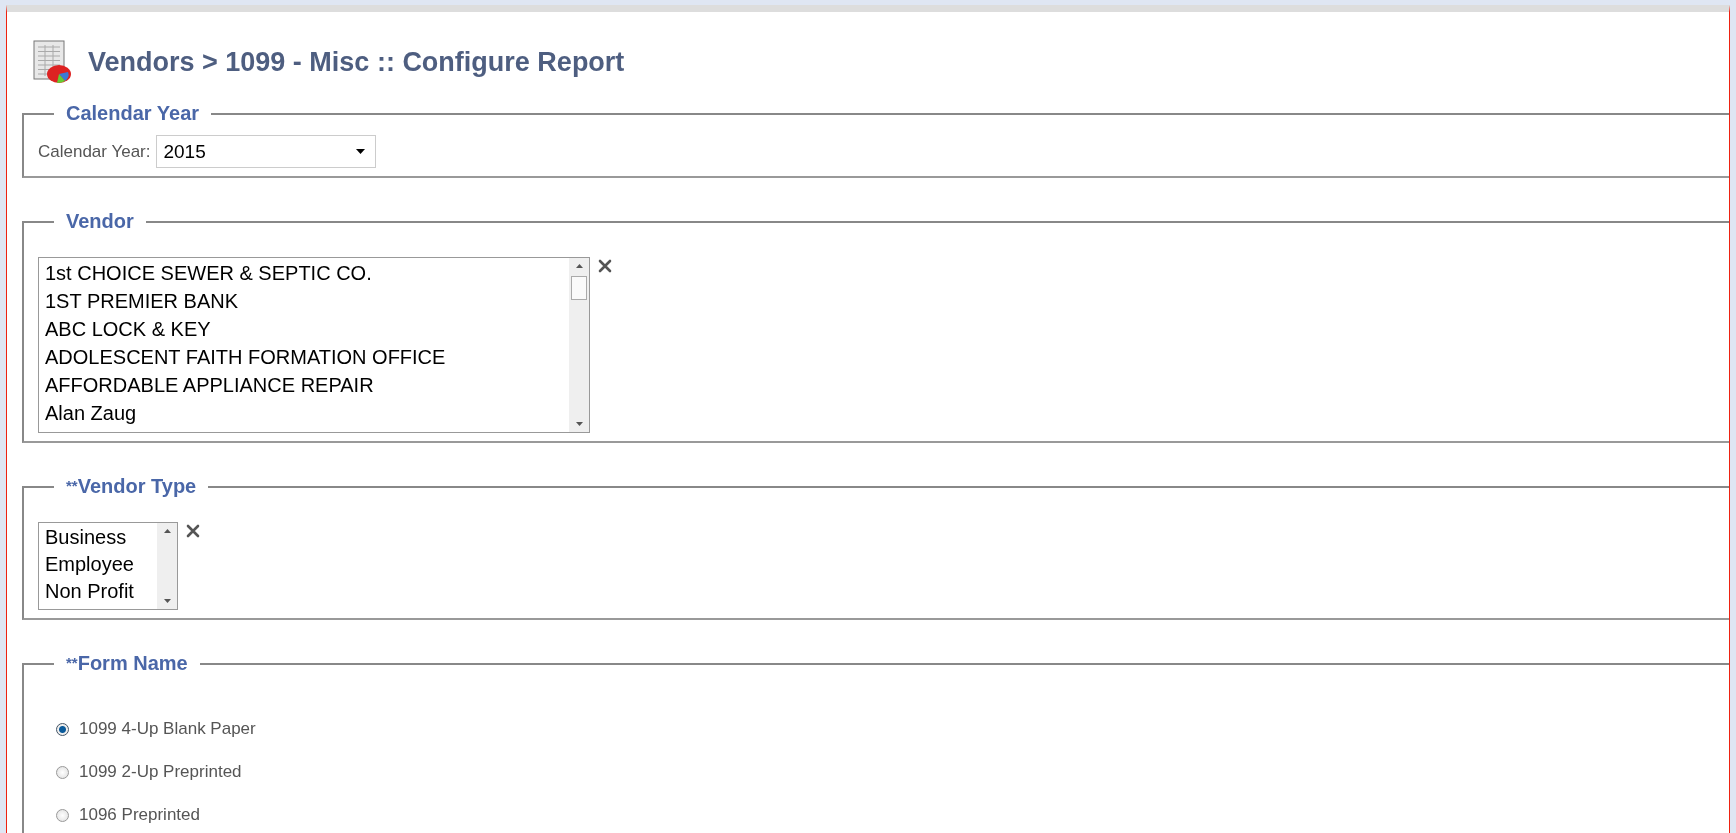 The image size is (1736, 833). I want to click on list-option: Non Profit, so click(98, 591).